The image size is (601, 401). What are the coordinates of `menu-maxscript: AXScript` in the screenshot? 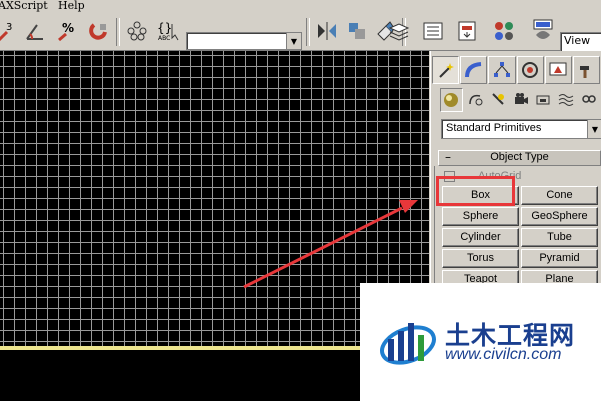 It's located at (24, 6).